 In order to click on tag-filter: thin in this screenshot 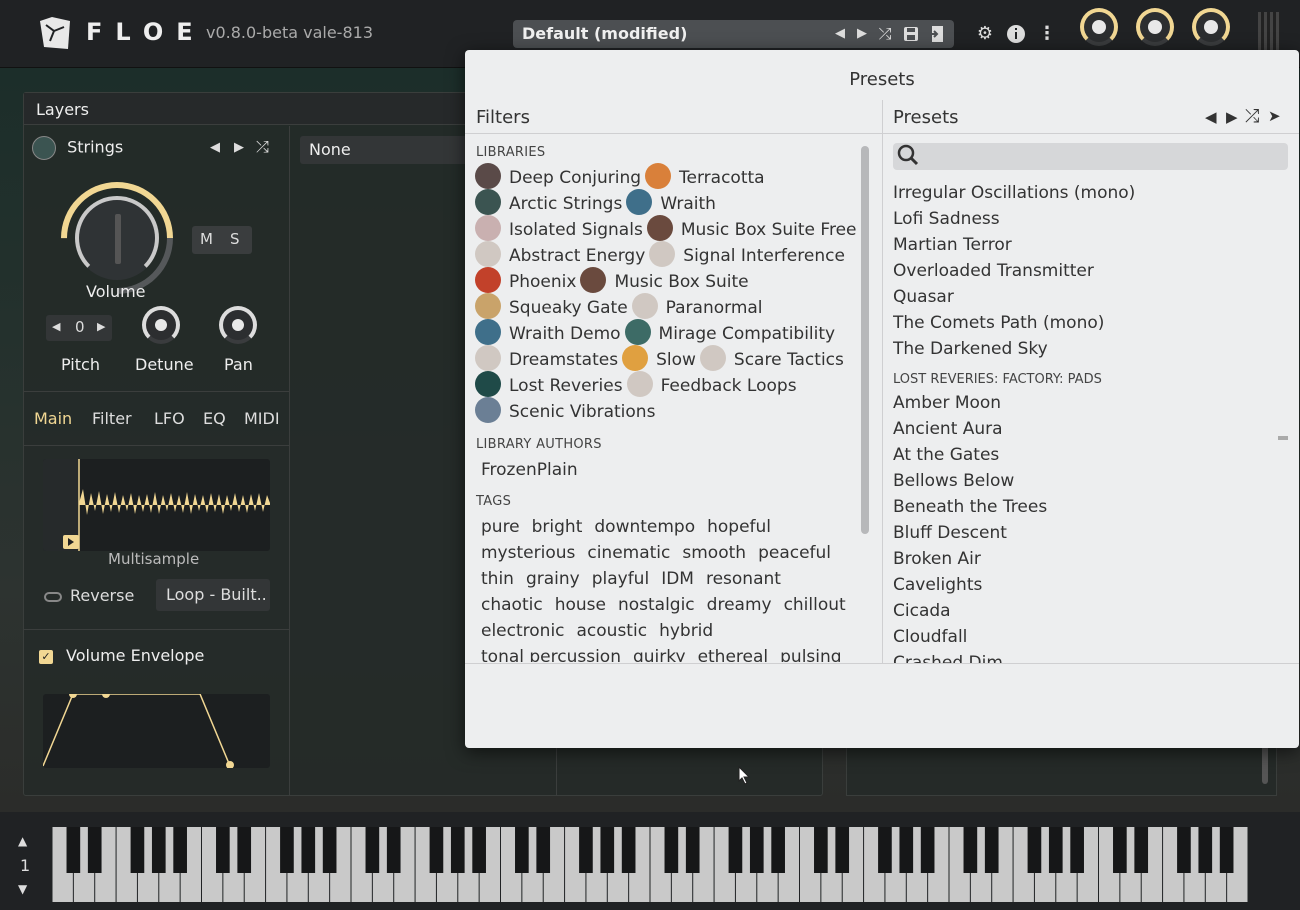, I will do `click(497, 579)`.